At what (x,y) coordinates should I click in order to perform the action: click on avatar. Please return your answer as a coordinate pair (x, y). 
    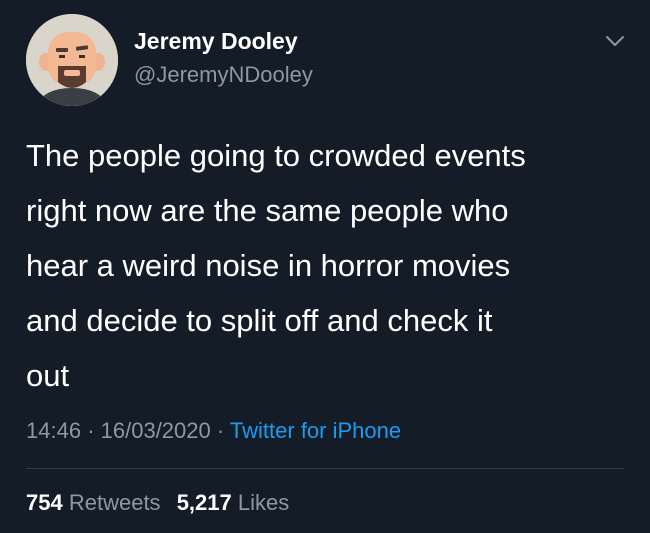
    Looking at the image, I should click on (72, 60).